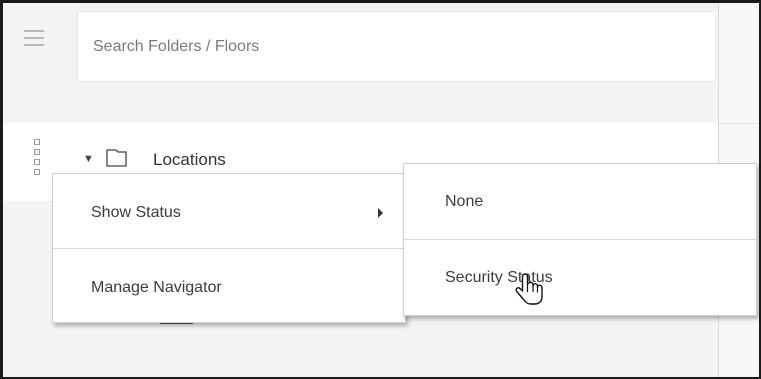  What do you see at coordinates (34, 38) in the screenshot?
I see `hamburger-icon` at bounding box center [34, 38].